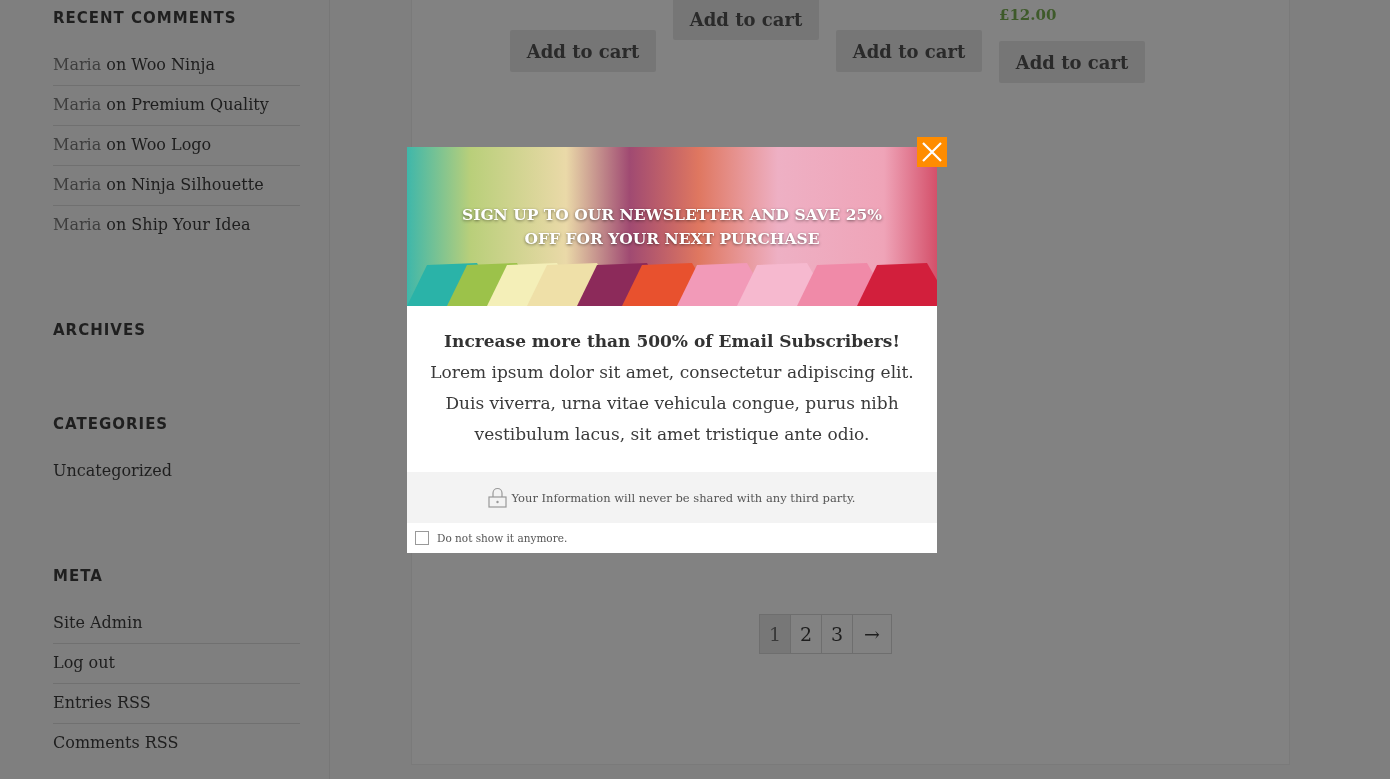  I want to click on comment-entry: Maria on Ninja Silhouette, so click(158, 184).